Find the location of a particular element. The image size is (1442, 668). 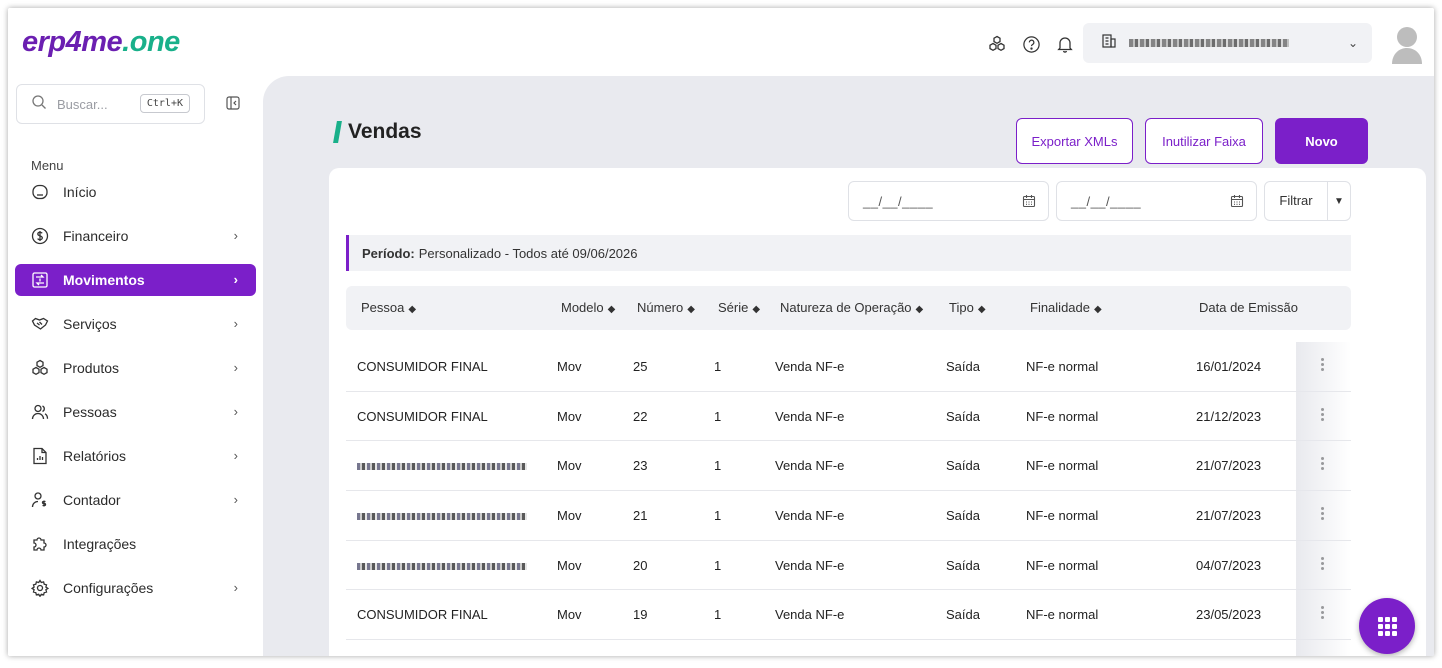

column-header-tipo: Tipo ◆ is located at coordinates (967, 307).